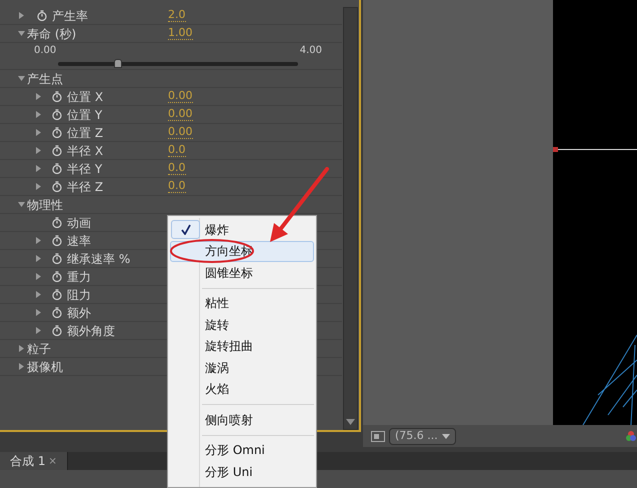 This screenshot has height=488, width=637. Describe the element at coordinates (242, 325) in the screenshot. I see `menu-item: 旋转` at that location.